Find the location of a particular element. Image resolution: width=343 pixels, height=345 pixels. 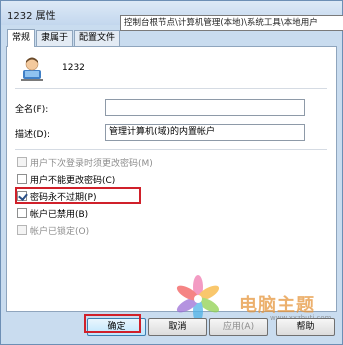

description-field: 管理计算机(域)的内置帐户 is located at coordinates (205, 132).